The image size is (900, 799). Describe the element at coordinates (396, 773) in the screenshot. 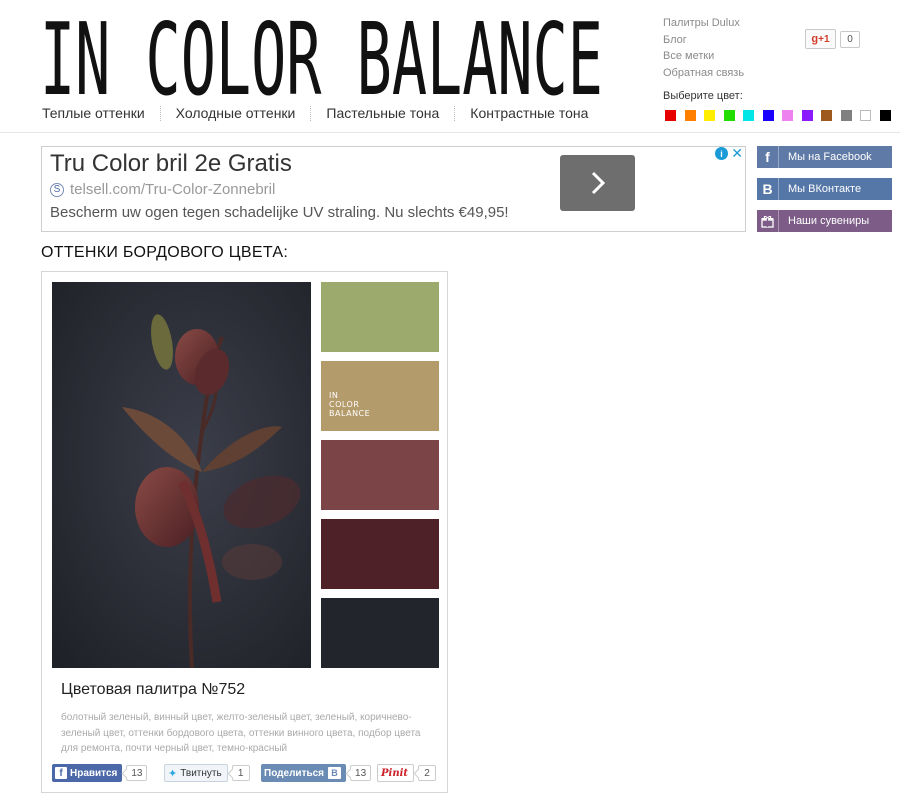

I see `pinit-button: Pinit` at that location.